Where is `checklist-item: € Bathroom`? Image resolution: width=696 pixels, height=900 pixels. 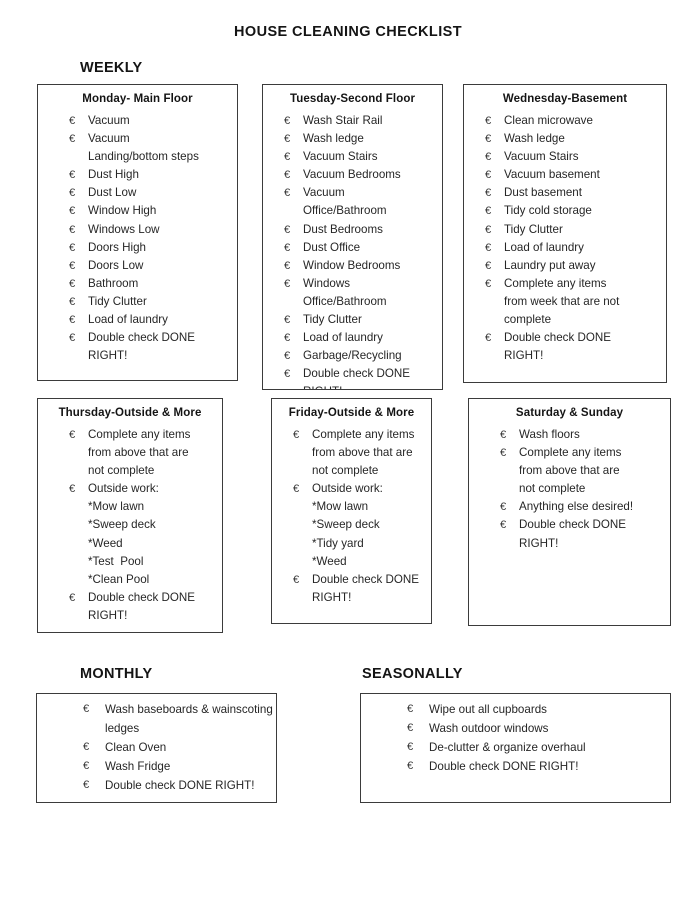
checklist-item: € Bathroom is located at coordinates (153, 284).